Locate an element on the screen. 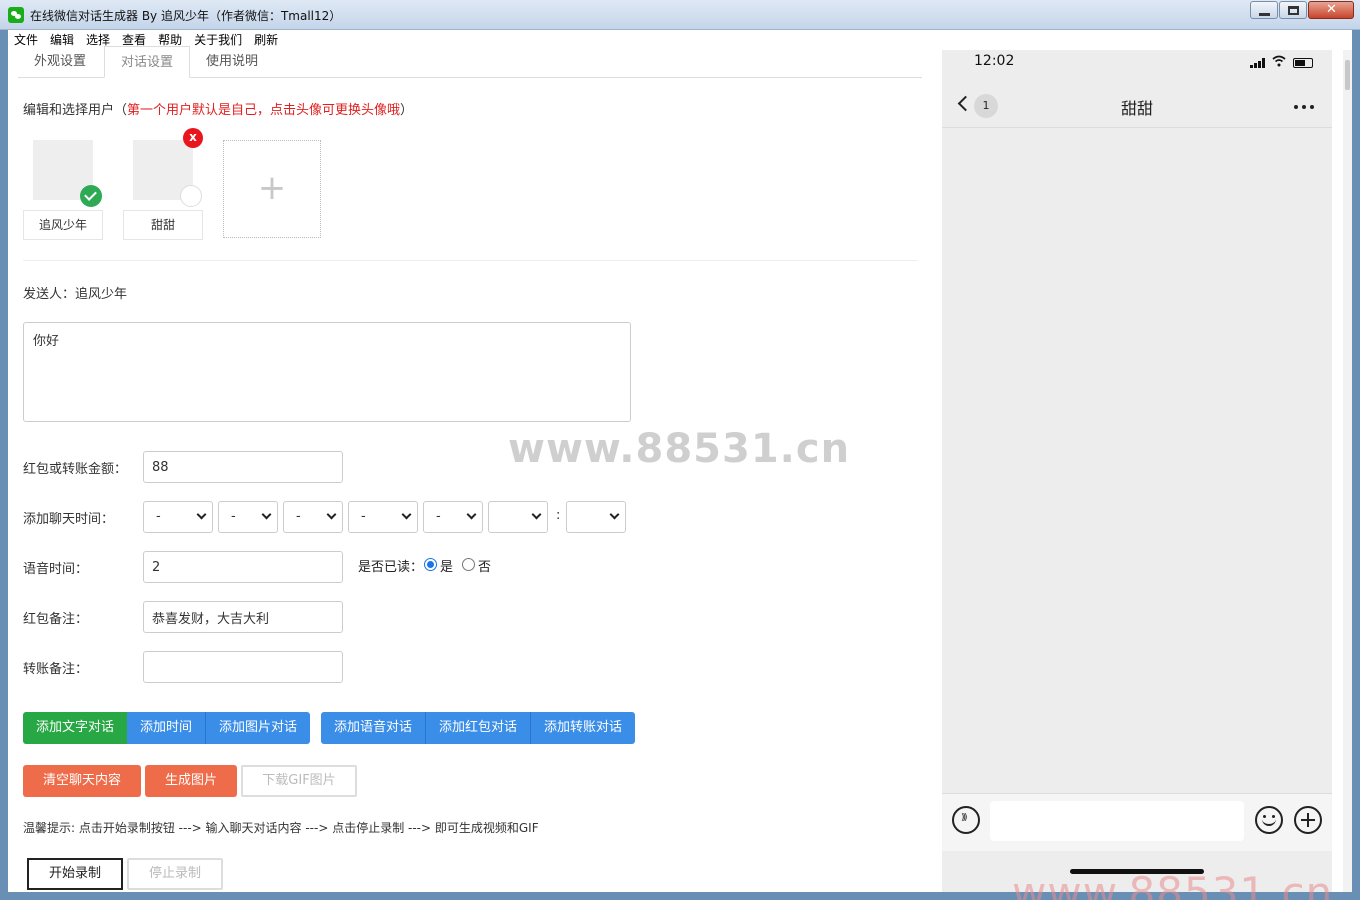 The image size is (1360, 900). chat-header: 1 甜甜 is located at coordinates (1137, 107).